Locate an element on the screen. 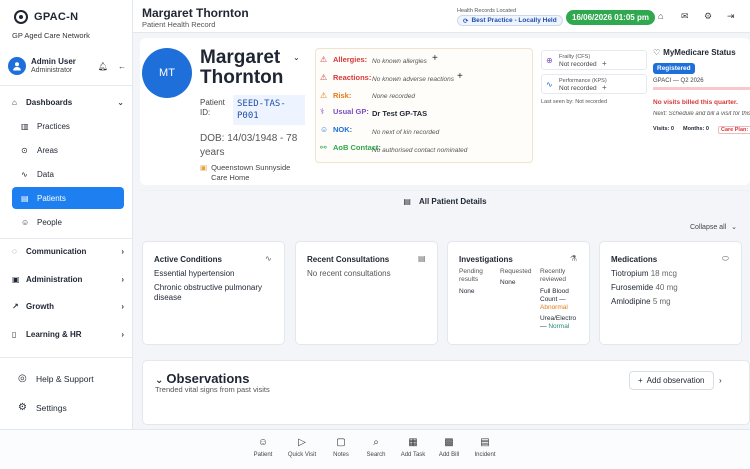 The width and height of the screenshot is (750, 469). medication-item: Tiotropium 18 mcg is located at coordinates (644, 273).